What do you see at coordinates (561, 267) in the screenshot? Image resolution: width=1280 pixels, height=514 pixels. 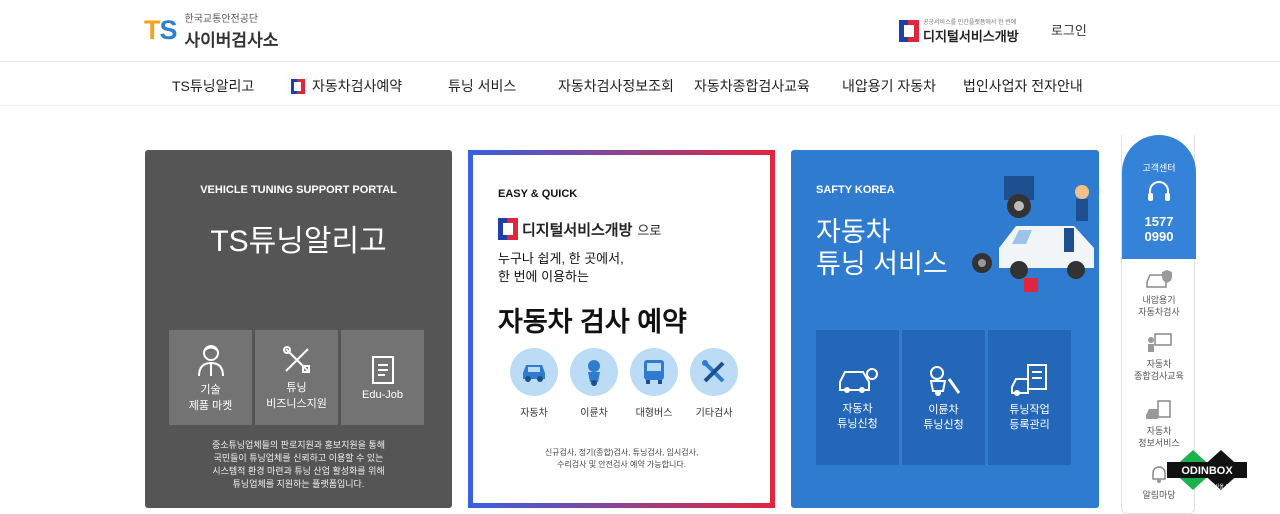 I see `panel-intro: 누구나 쉽게, 한 곳에서, 한 번에 이용하는` at bounding box center [561, 267].